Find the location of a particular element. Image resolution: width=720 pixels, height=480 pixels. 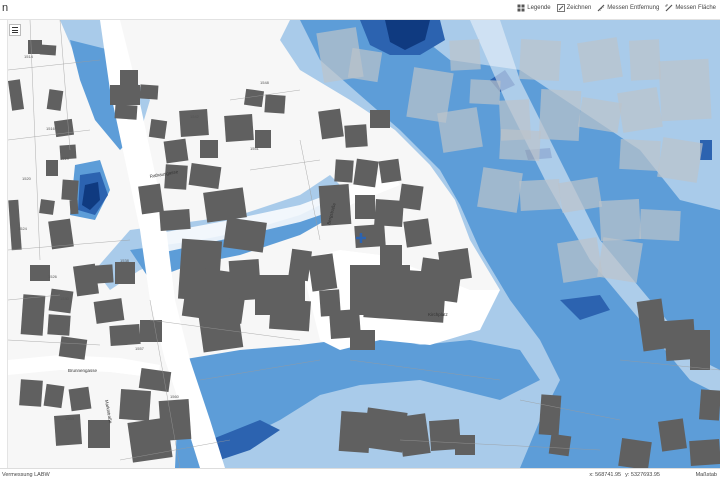

menu-button is located at coordinates (15, 30).